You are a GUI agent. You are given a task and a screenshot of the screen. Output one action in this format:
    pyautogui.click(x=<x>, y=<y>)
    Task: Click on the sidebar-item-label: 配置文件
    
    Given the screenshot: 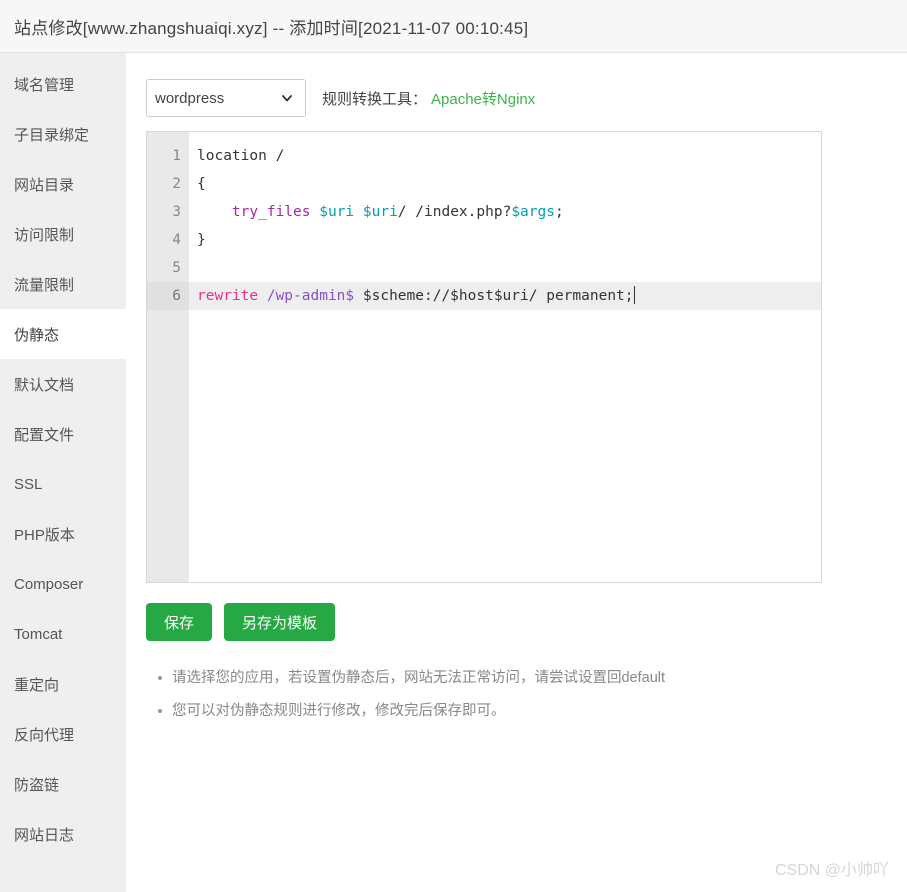 What is the action you would take?
    pyautogui.click(x=44, y=435)
    